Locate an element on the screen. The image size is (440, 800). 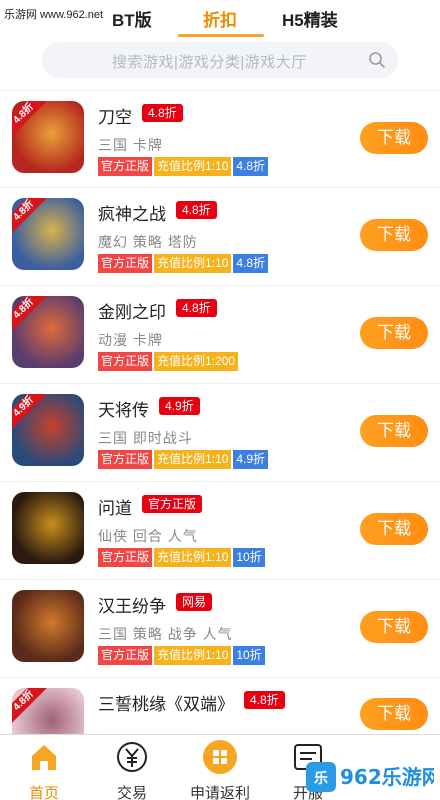
bottom-nav: 首页 交易 申请返利 开服 乐 962乐游网 is located at coordinates (220, 767).